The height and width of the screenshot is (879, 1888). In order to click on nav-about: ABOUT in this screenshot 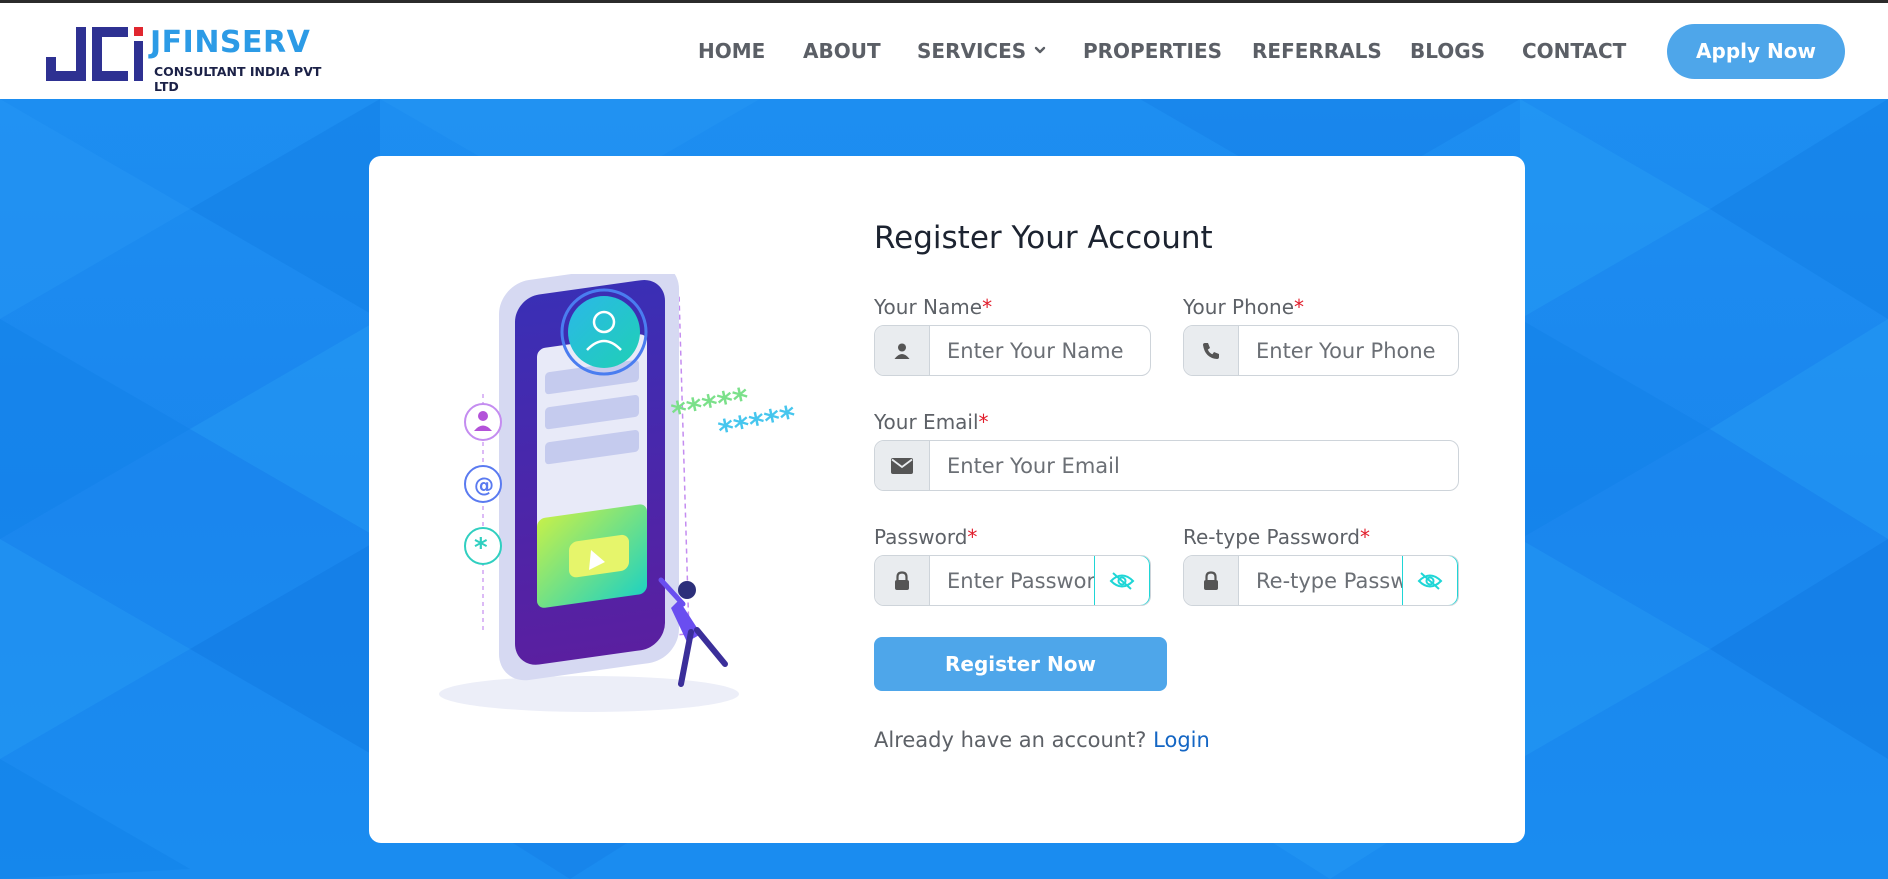, I will do `click(842, 51)`.